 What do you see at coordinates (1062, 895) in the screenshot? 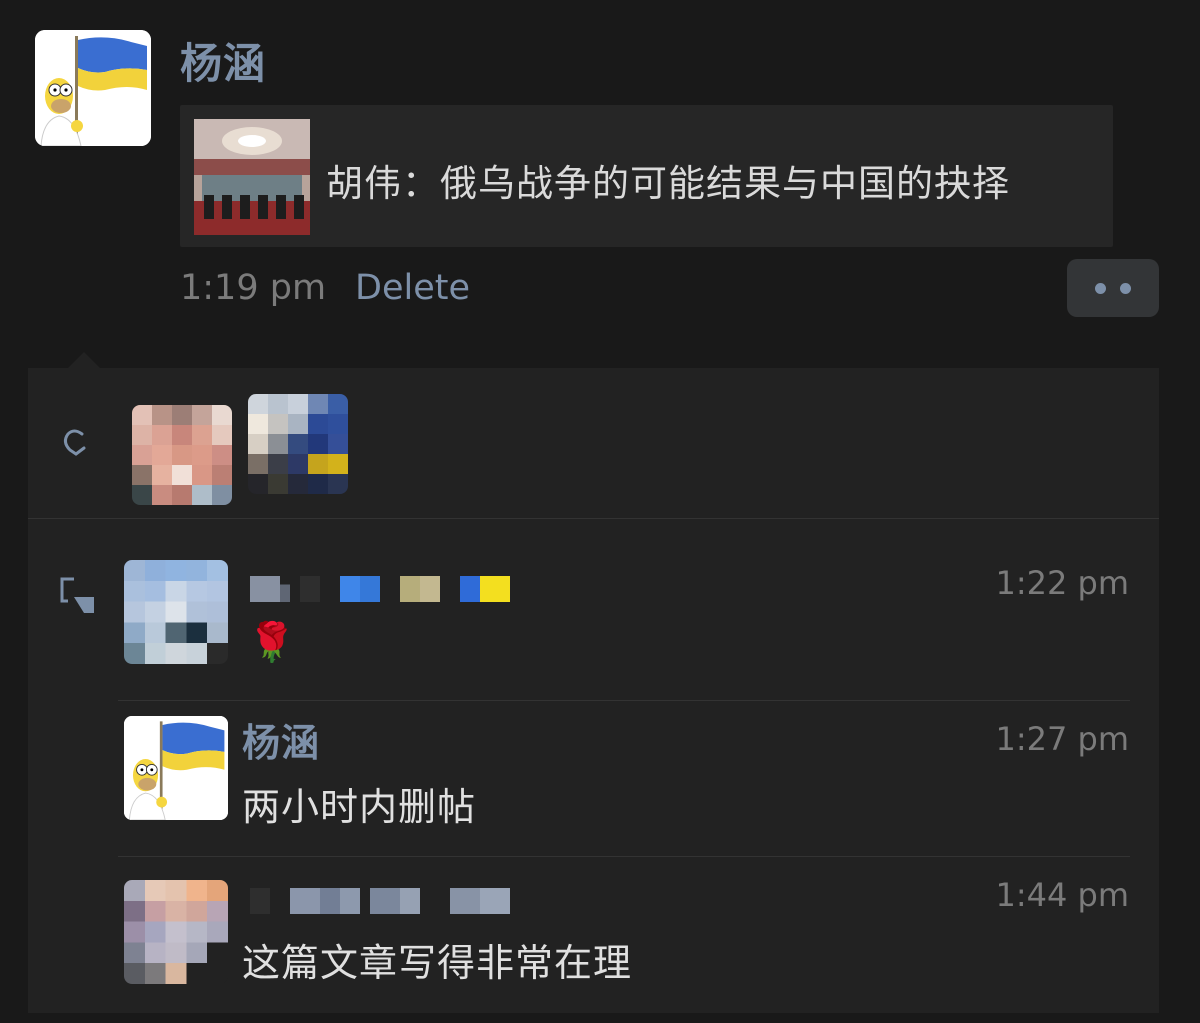
I see `comment-timestamp: 1:44 pm` at bounding box center [1062, 895].